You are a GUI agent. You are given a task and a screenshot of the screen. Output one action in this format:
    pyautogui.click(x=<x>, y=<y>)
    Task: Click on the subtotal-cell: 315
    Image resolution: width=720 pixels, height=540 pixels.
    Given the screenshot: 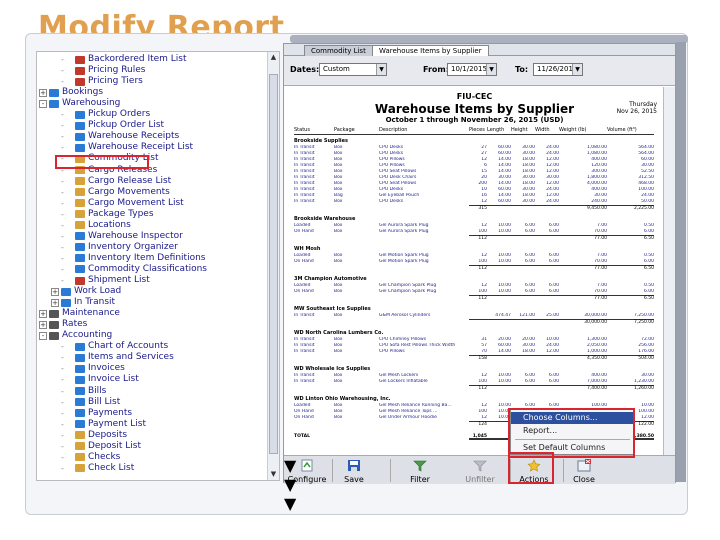 What is the action you would take?
    pyautogui.click(x=478, y=208)
    